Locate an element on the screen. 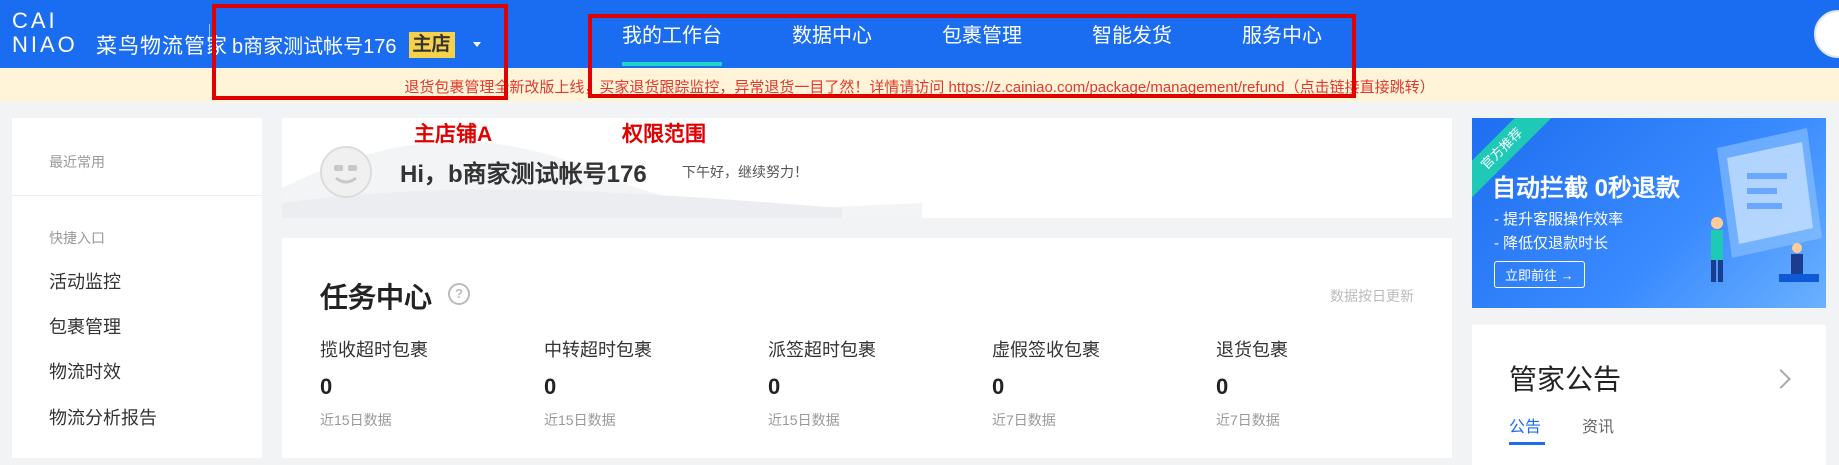  svg-text: CAI is located at coordinates (35, 20).